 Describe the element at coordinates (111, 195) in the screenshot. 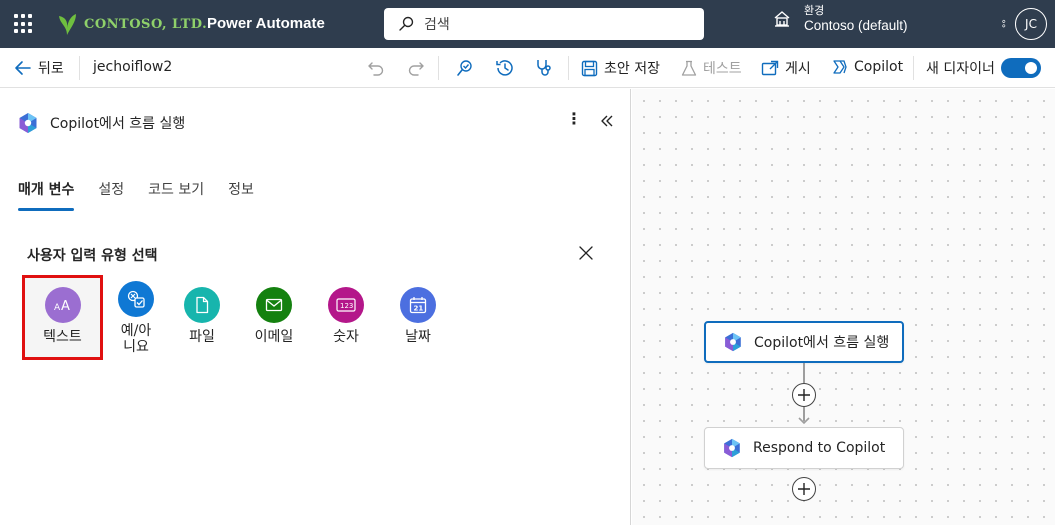

I see `tab-settings: 설정` at that location.